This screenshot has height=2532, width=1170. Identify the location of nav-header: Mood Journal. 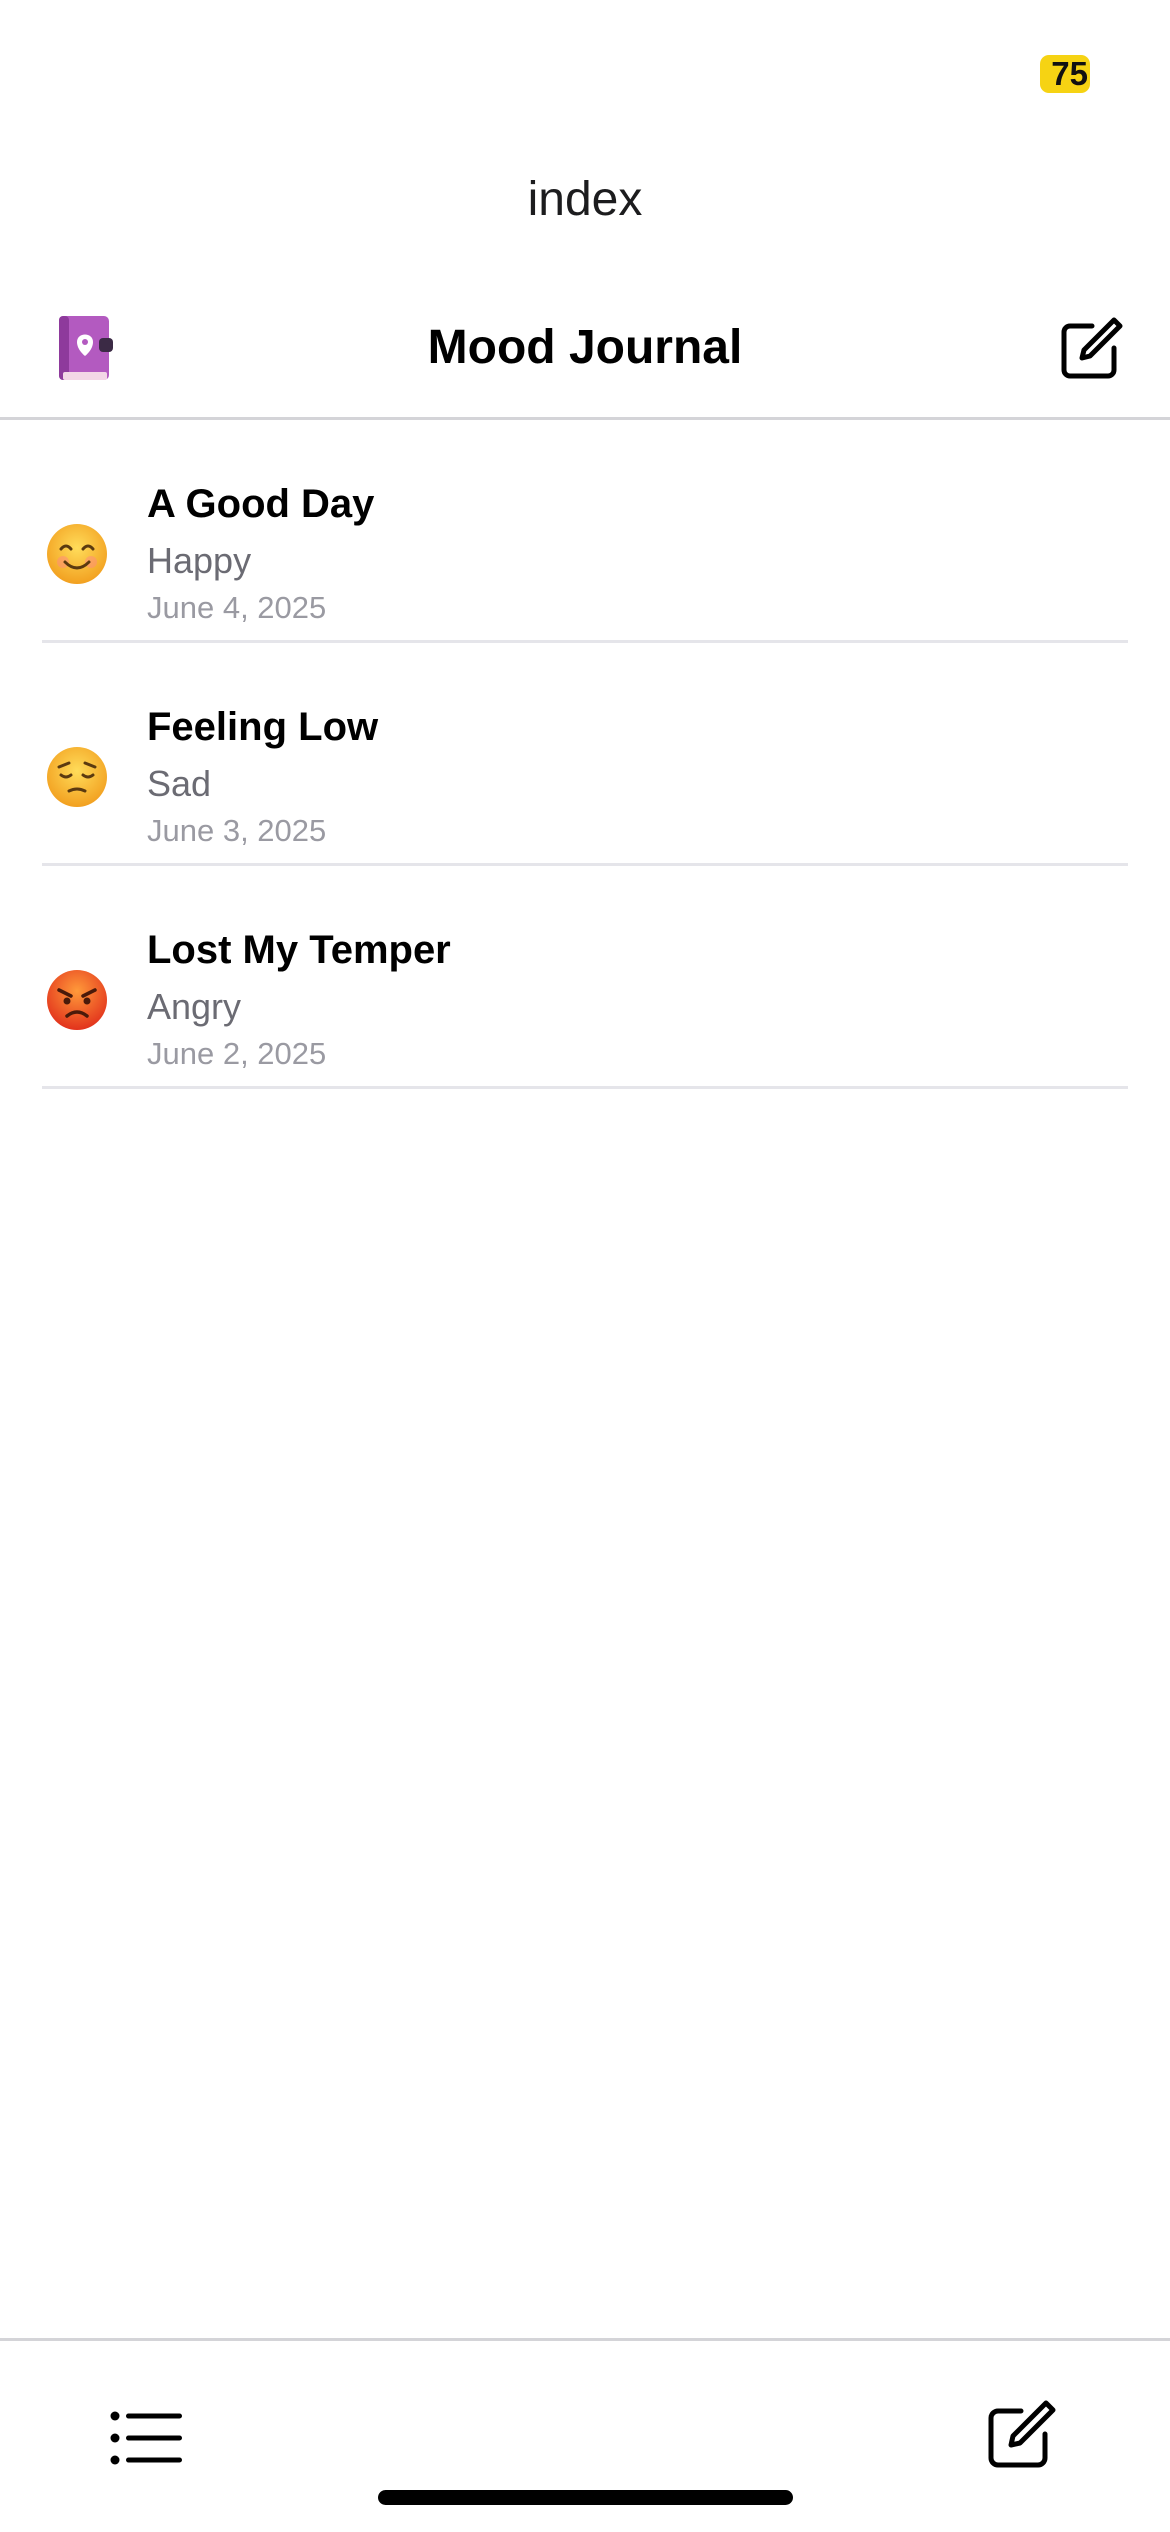
(585, 356).